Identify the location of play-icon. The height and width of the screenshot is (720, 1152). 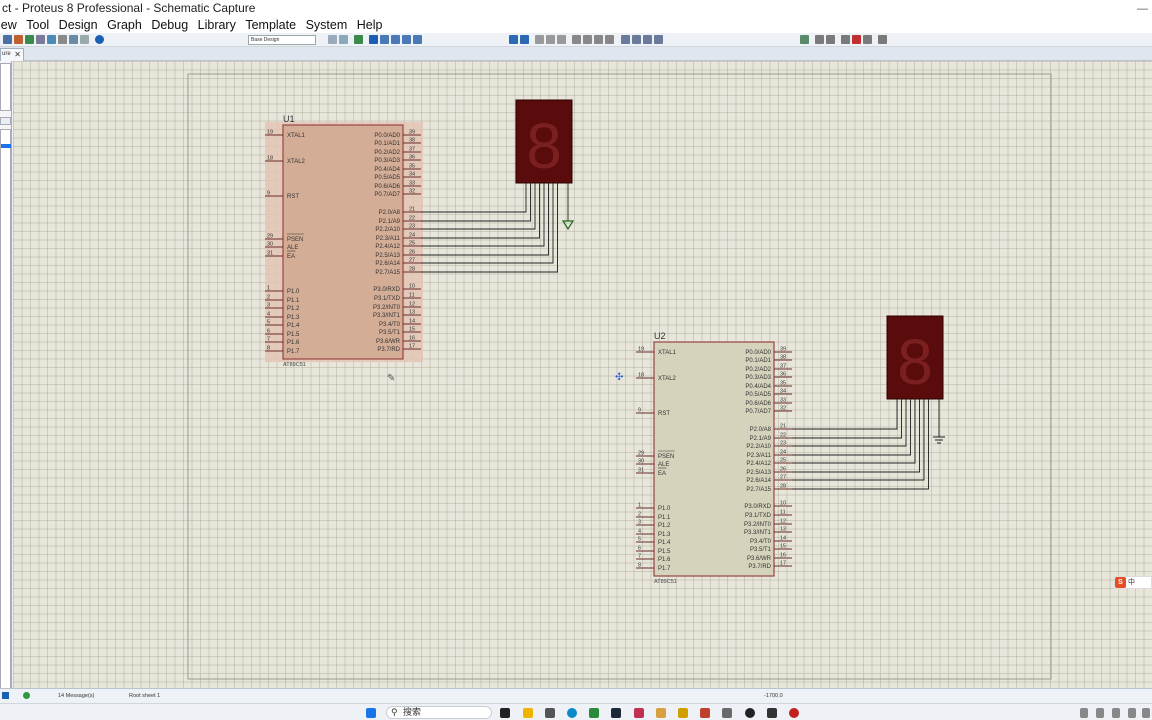
(5, 695).